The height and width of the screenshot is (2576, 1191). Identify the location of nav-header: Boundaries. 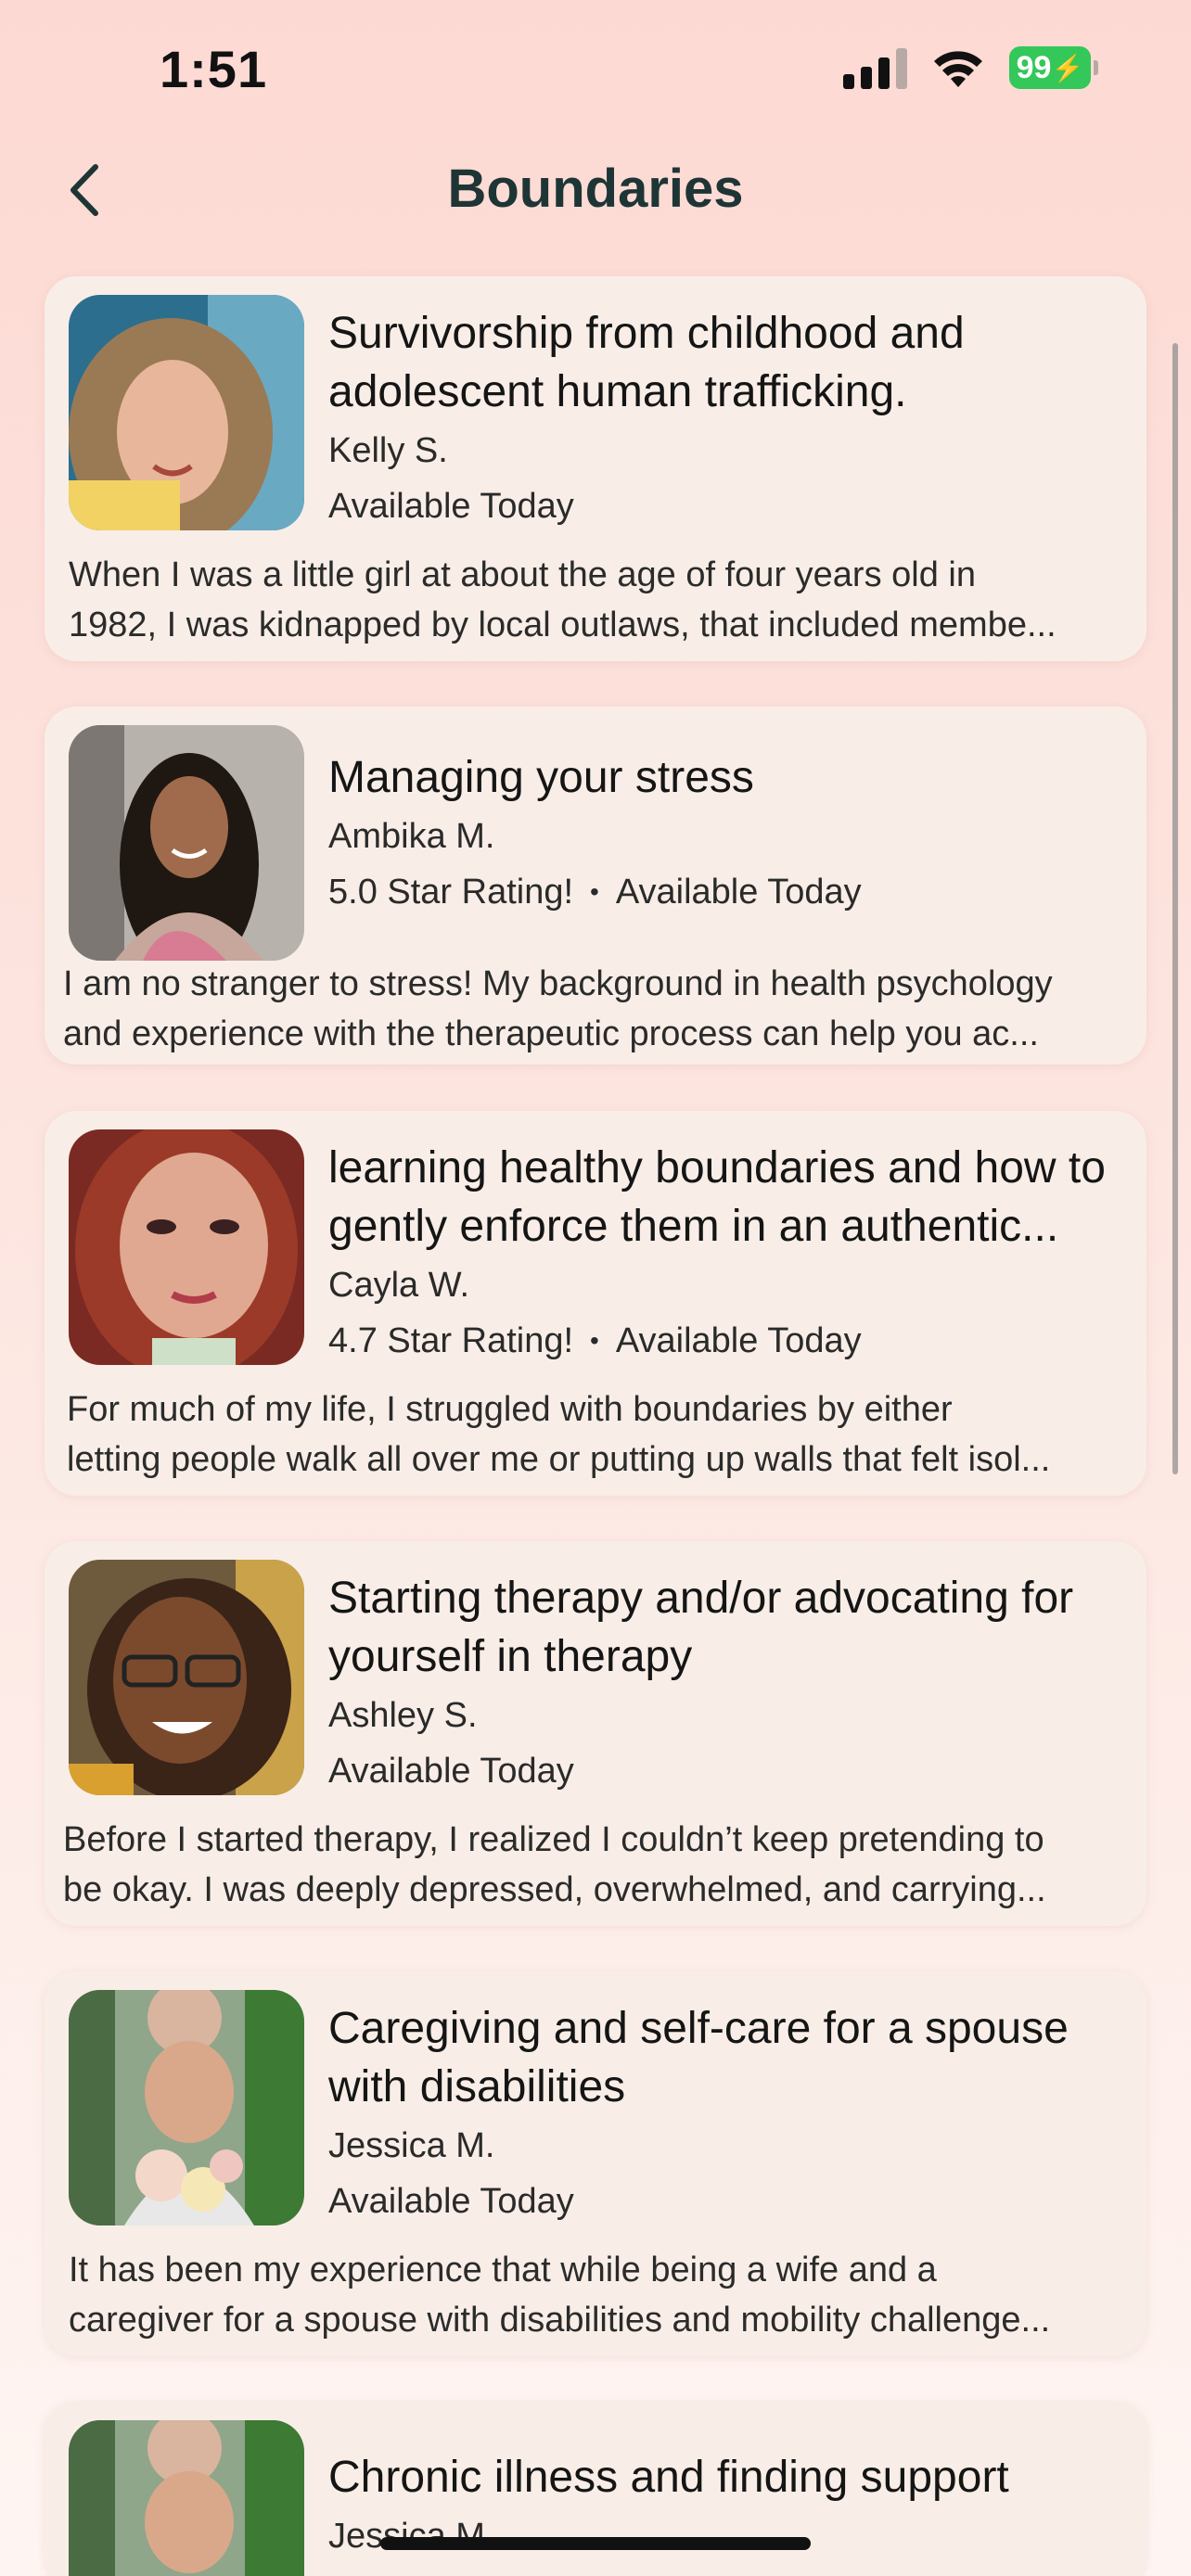
(595, 190).